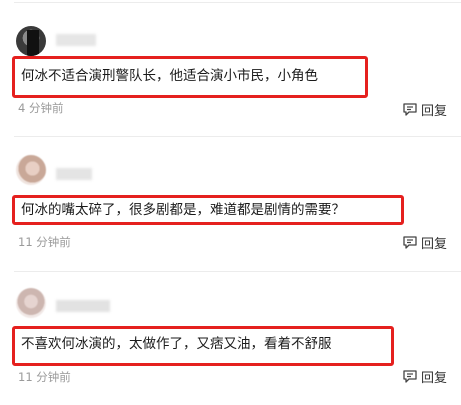 Image resolution: width=461 pixels, height=405 pixels. I want to click on comment-text: 何冰不适合演刑警队长，他适合演小市民，小角色, so click(169, 76).